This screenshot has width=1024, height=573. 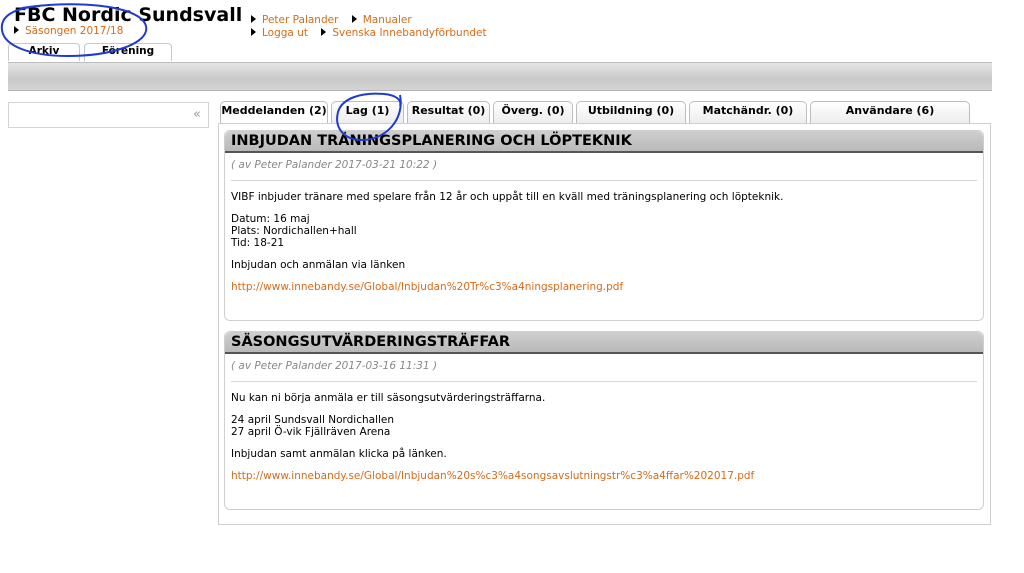 What do you see at coordinates (604, 343) in the screenshot?
I see `message-title: SÄSONGSUTVÄRDERINGSTRÄFFAR` at bounding box center [604, 343].